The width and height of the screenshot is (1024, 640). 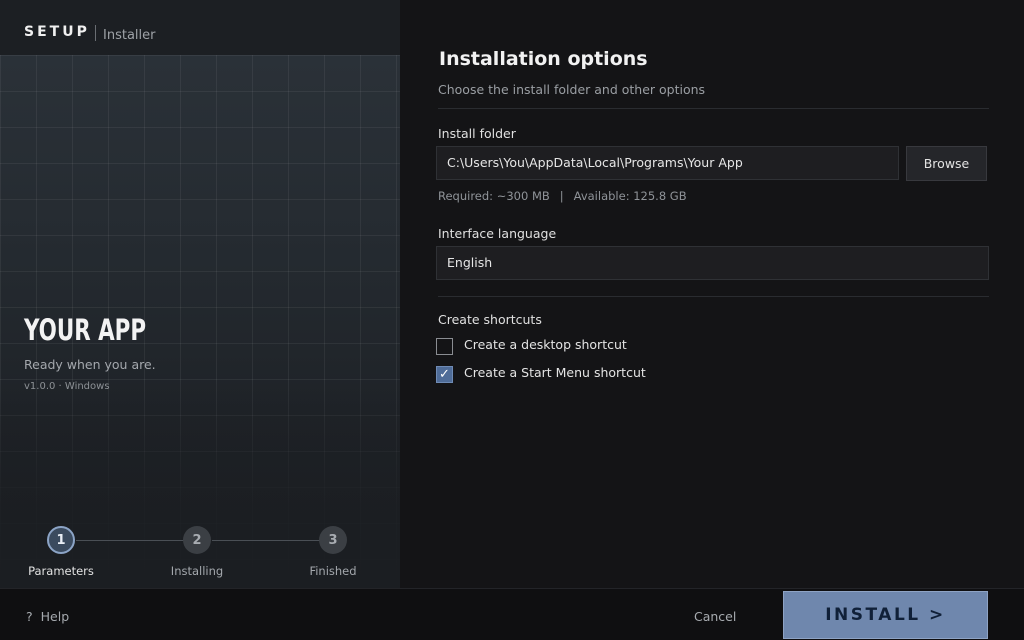 What do you see at coordinates (630, 196) in the screenshot?
I see `available-space: Available: 125.8 GB` at bounding box center [630, 196].